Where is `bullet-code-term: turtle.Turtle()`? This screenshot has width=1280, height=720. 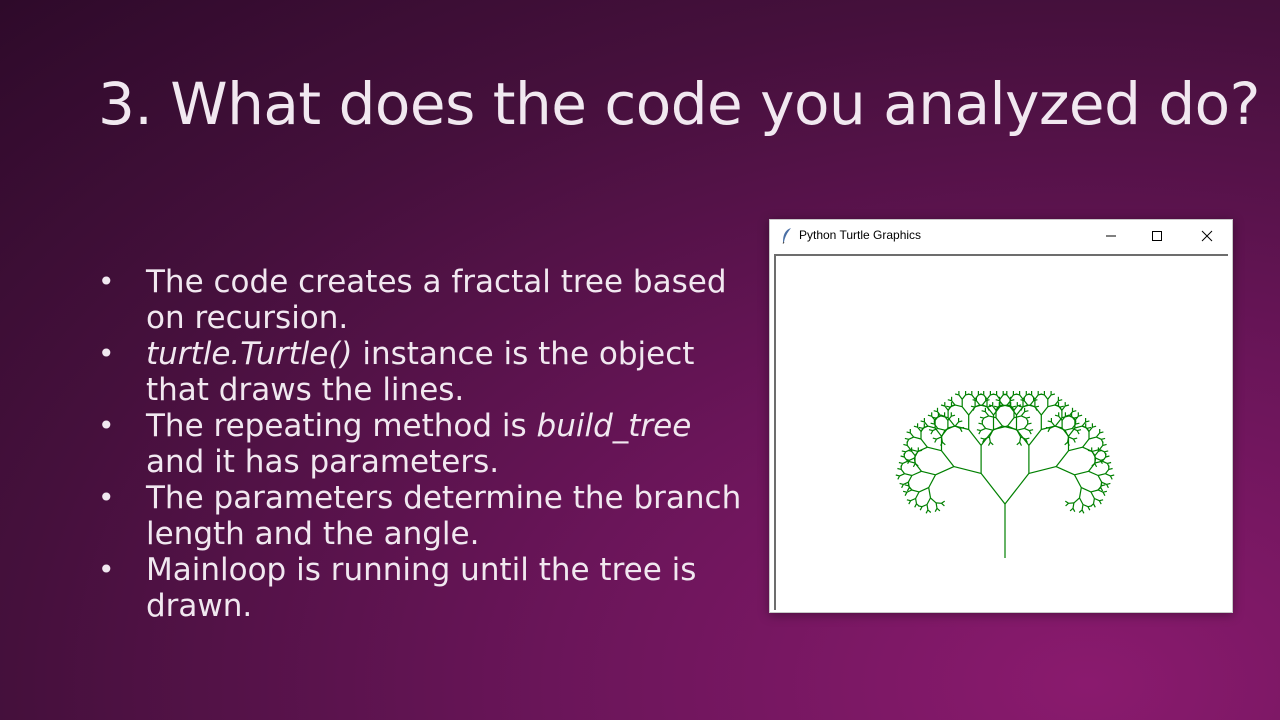
bullet-code-term: turtle.Turtle() is located at coordinates (249, 354).